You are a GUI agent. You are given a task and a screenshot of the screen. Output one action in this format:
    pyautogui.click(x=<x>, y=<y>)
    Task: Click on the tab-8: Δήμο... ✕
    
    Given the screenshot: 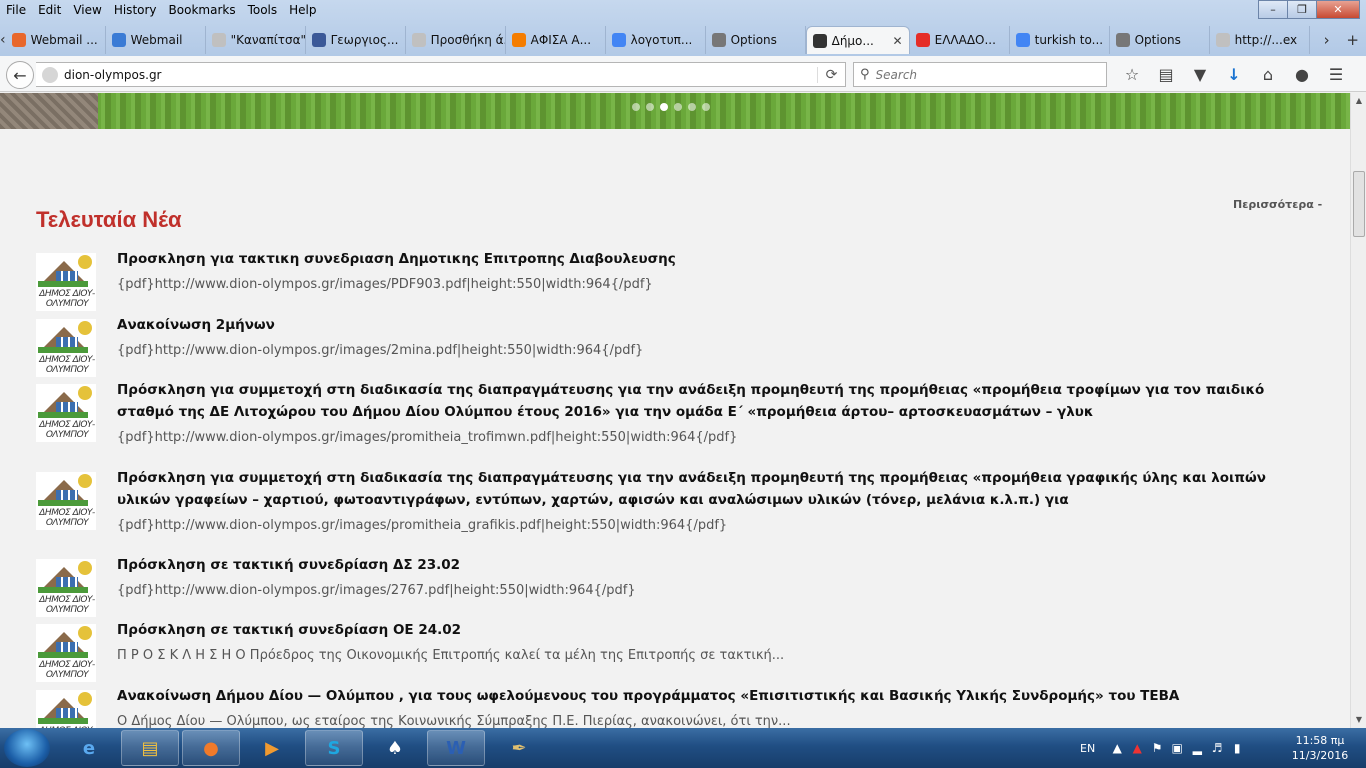 What is the action you would take?
    pyautogui.click(x=857, y=40)
    